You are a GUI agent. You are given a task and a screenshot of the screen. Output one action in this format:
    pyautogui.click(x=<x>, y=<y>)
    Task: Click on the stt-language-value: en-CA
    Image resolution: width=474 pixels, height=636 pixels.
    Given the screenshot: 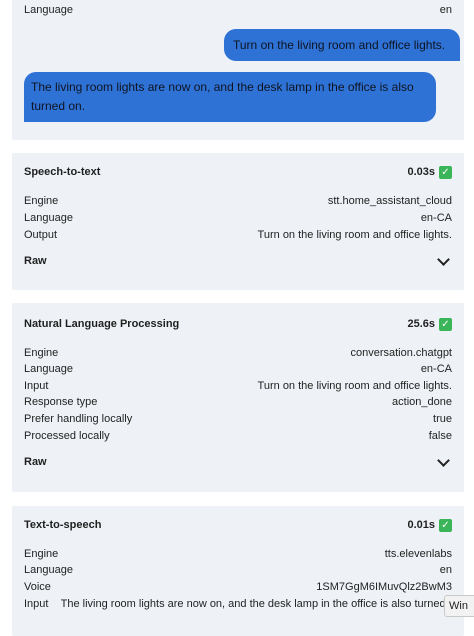 What is the action you would take?
    pyautogui.click(x=436, y=218)
    